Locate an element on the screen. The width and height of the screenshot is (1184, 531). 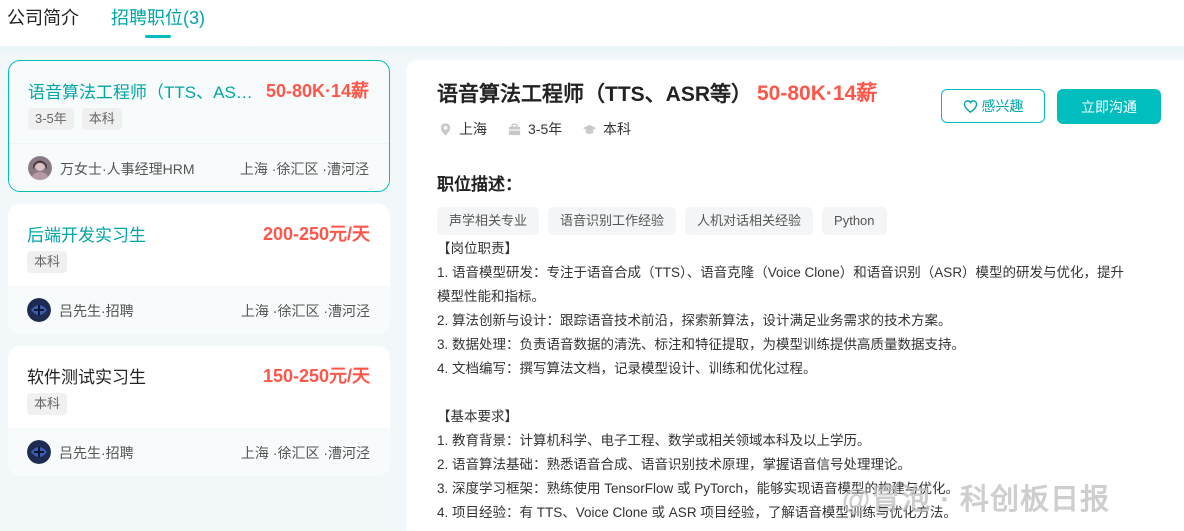
desc-line: 1. 教育背景：计算机科学、电子工程、数学或相关领域本科及以上学历。 is located at coordinates (654, 440).